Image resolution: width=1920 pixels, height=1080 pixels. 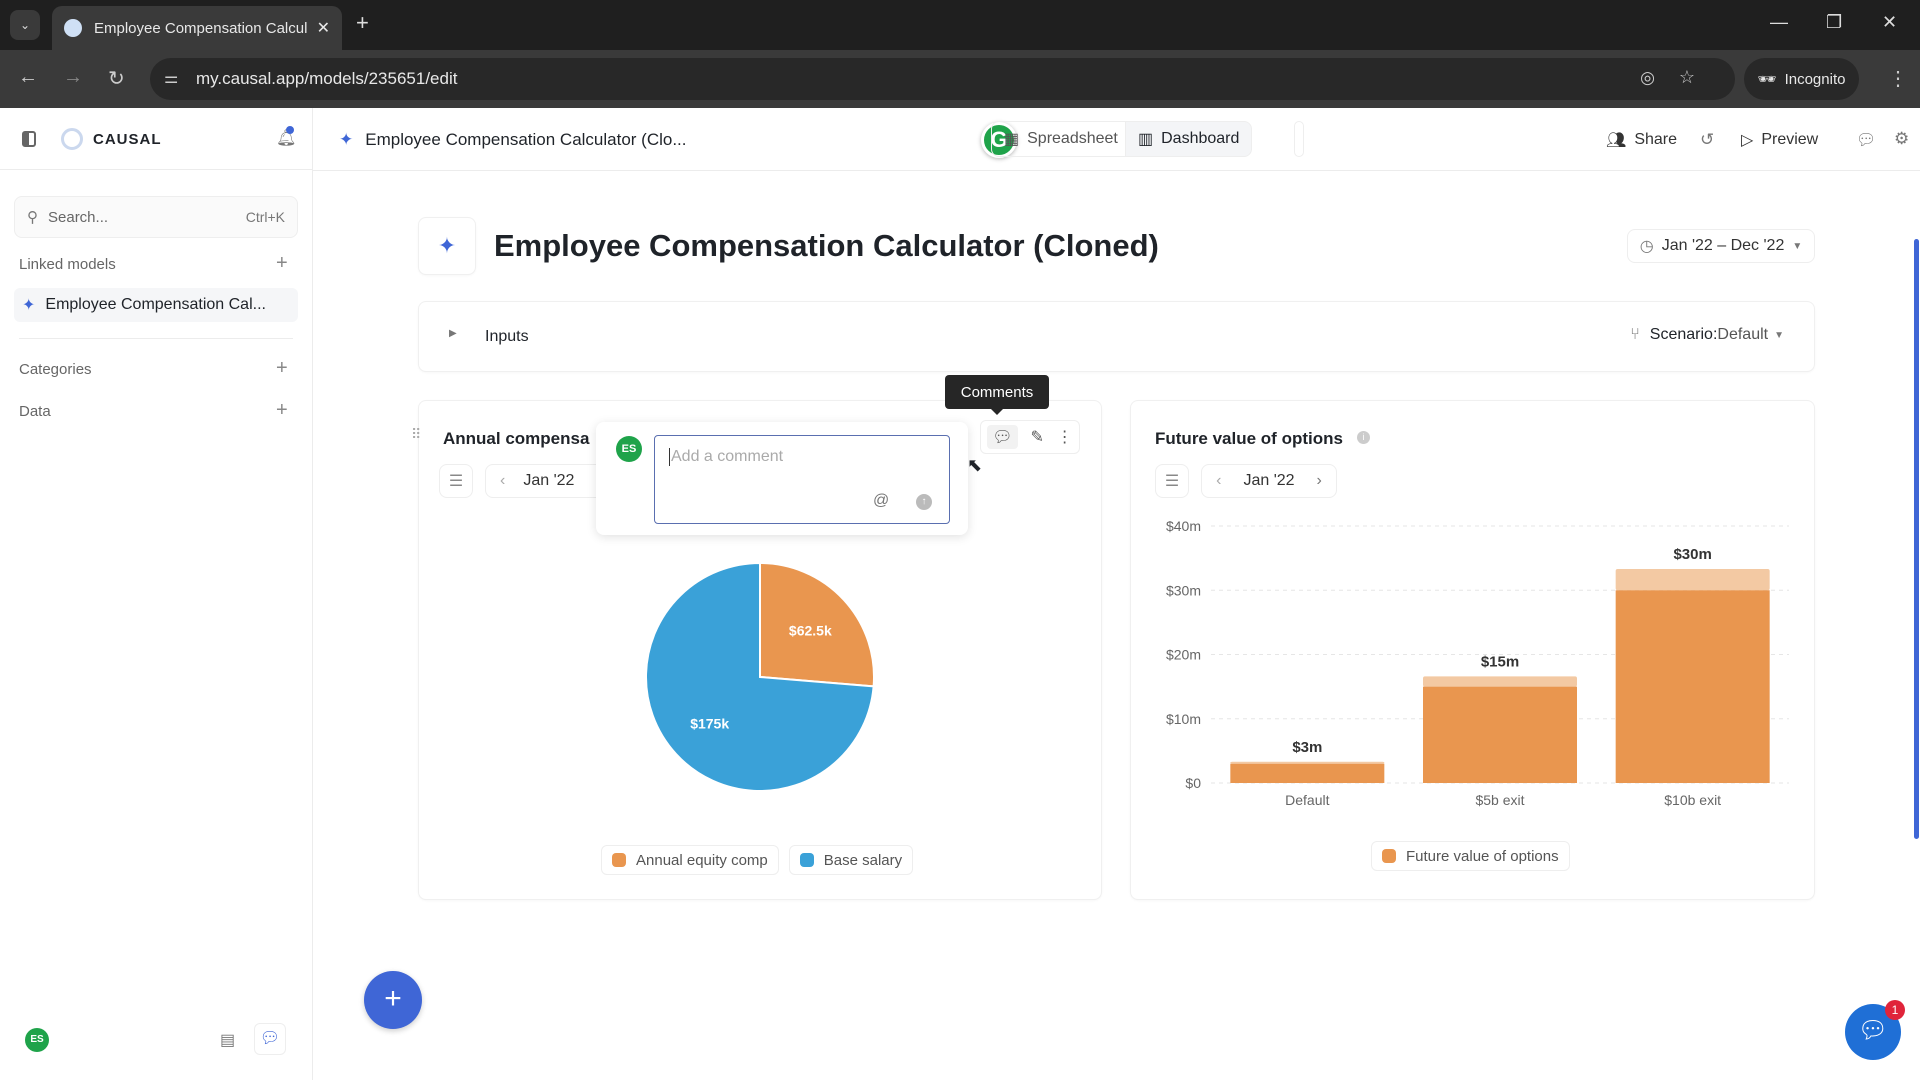 What do you see at coordinates (1767, 79) in the screenshot?
I see `incognito-icon: 🕶` at bounding box center [1767, 79].